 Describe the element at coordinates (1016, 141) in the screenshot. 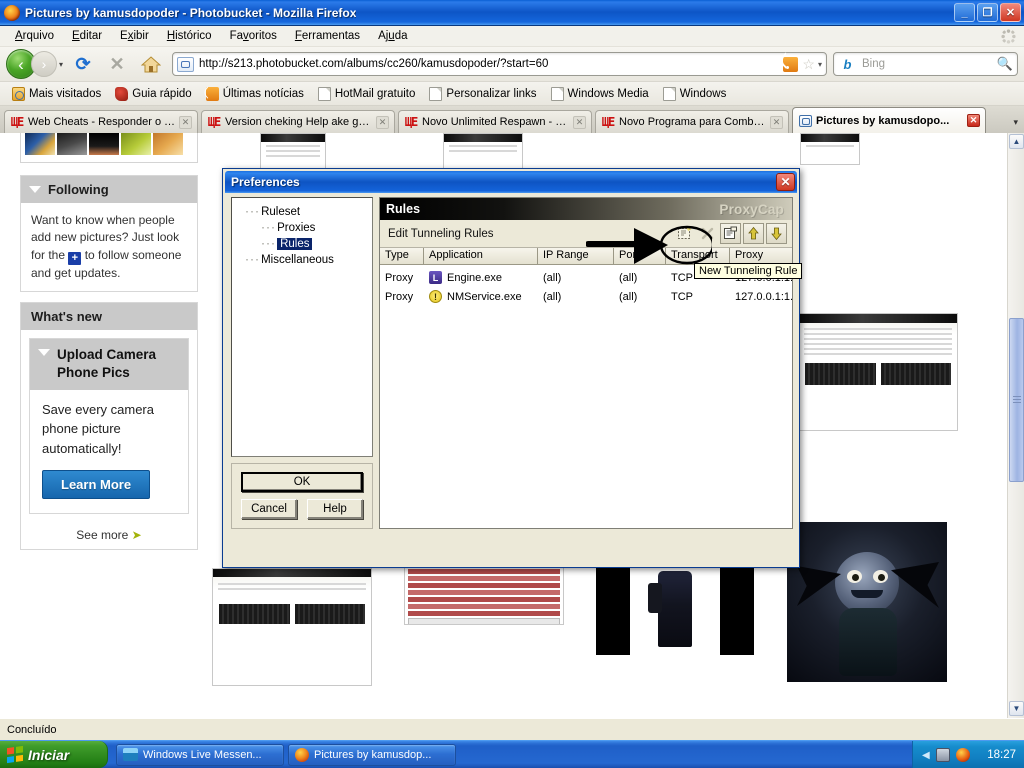

I see `scroll-up-arrow-icon: ▲` at that location.